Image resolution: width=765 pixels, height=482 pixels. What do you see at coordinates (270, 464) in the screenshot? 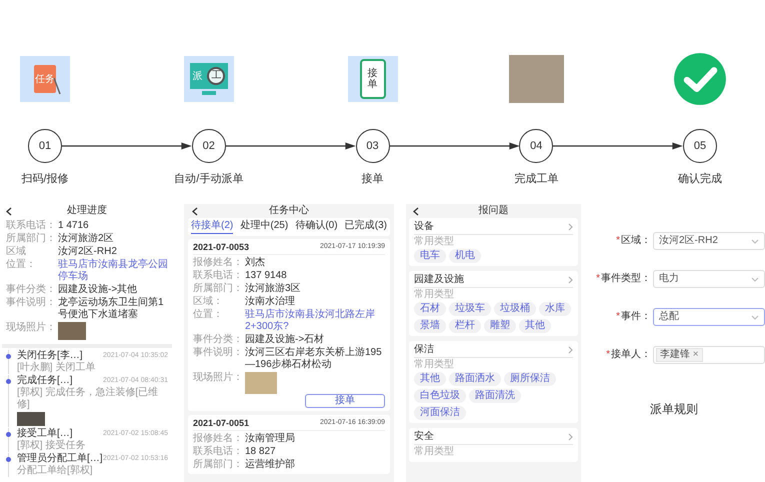
I see `field-value: 运营维护部` at bounding box center [270, 464].